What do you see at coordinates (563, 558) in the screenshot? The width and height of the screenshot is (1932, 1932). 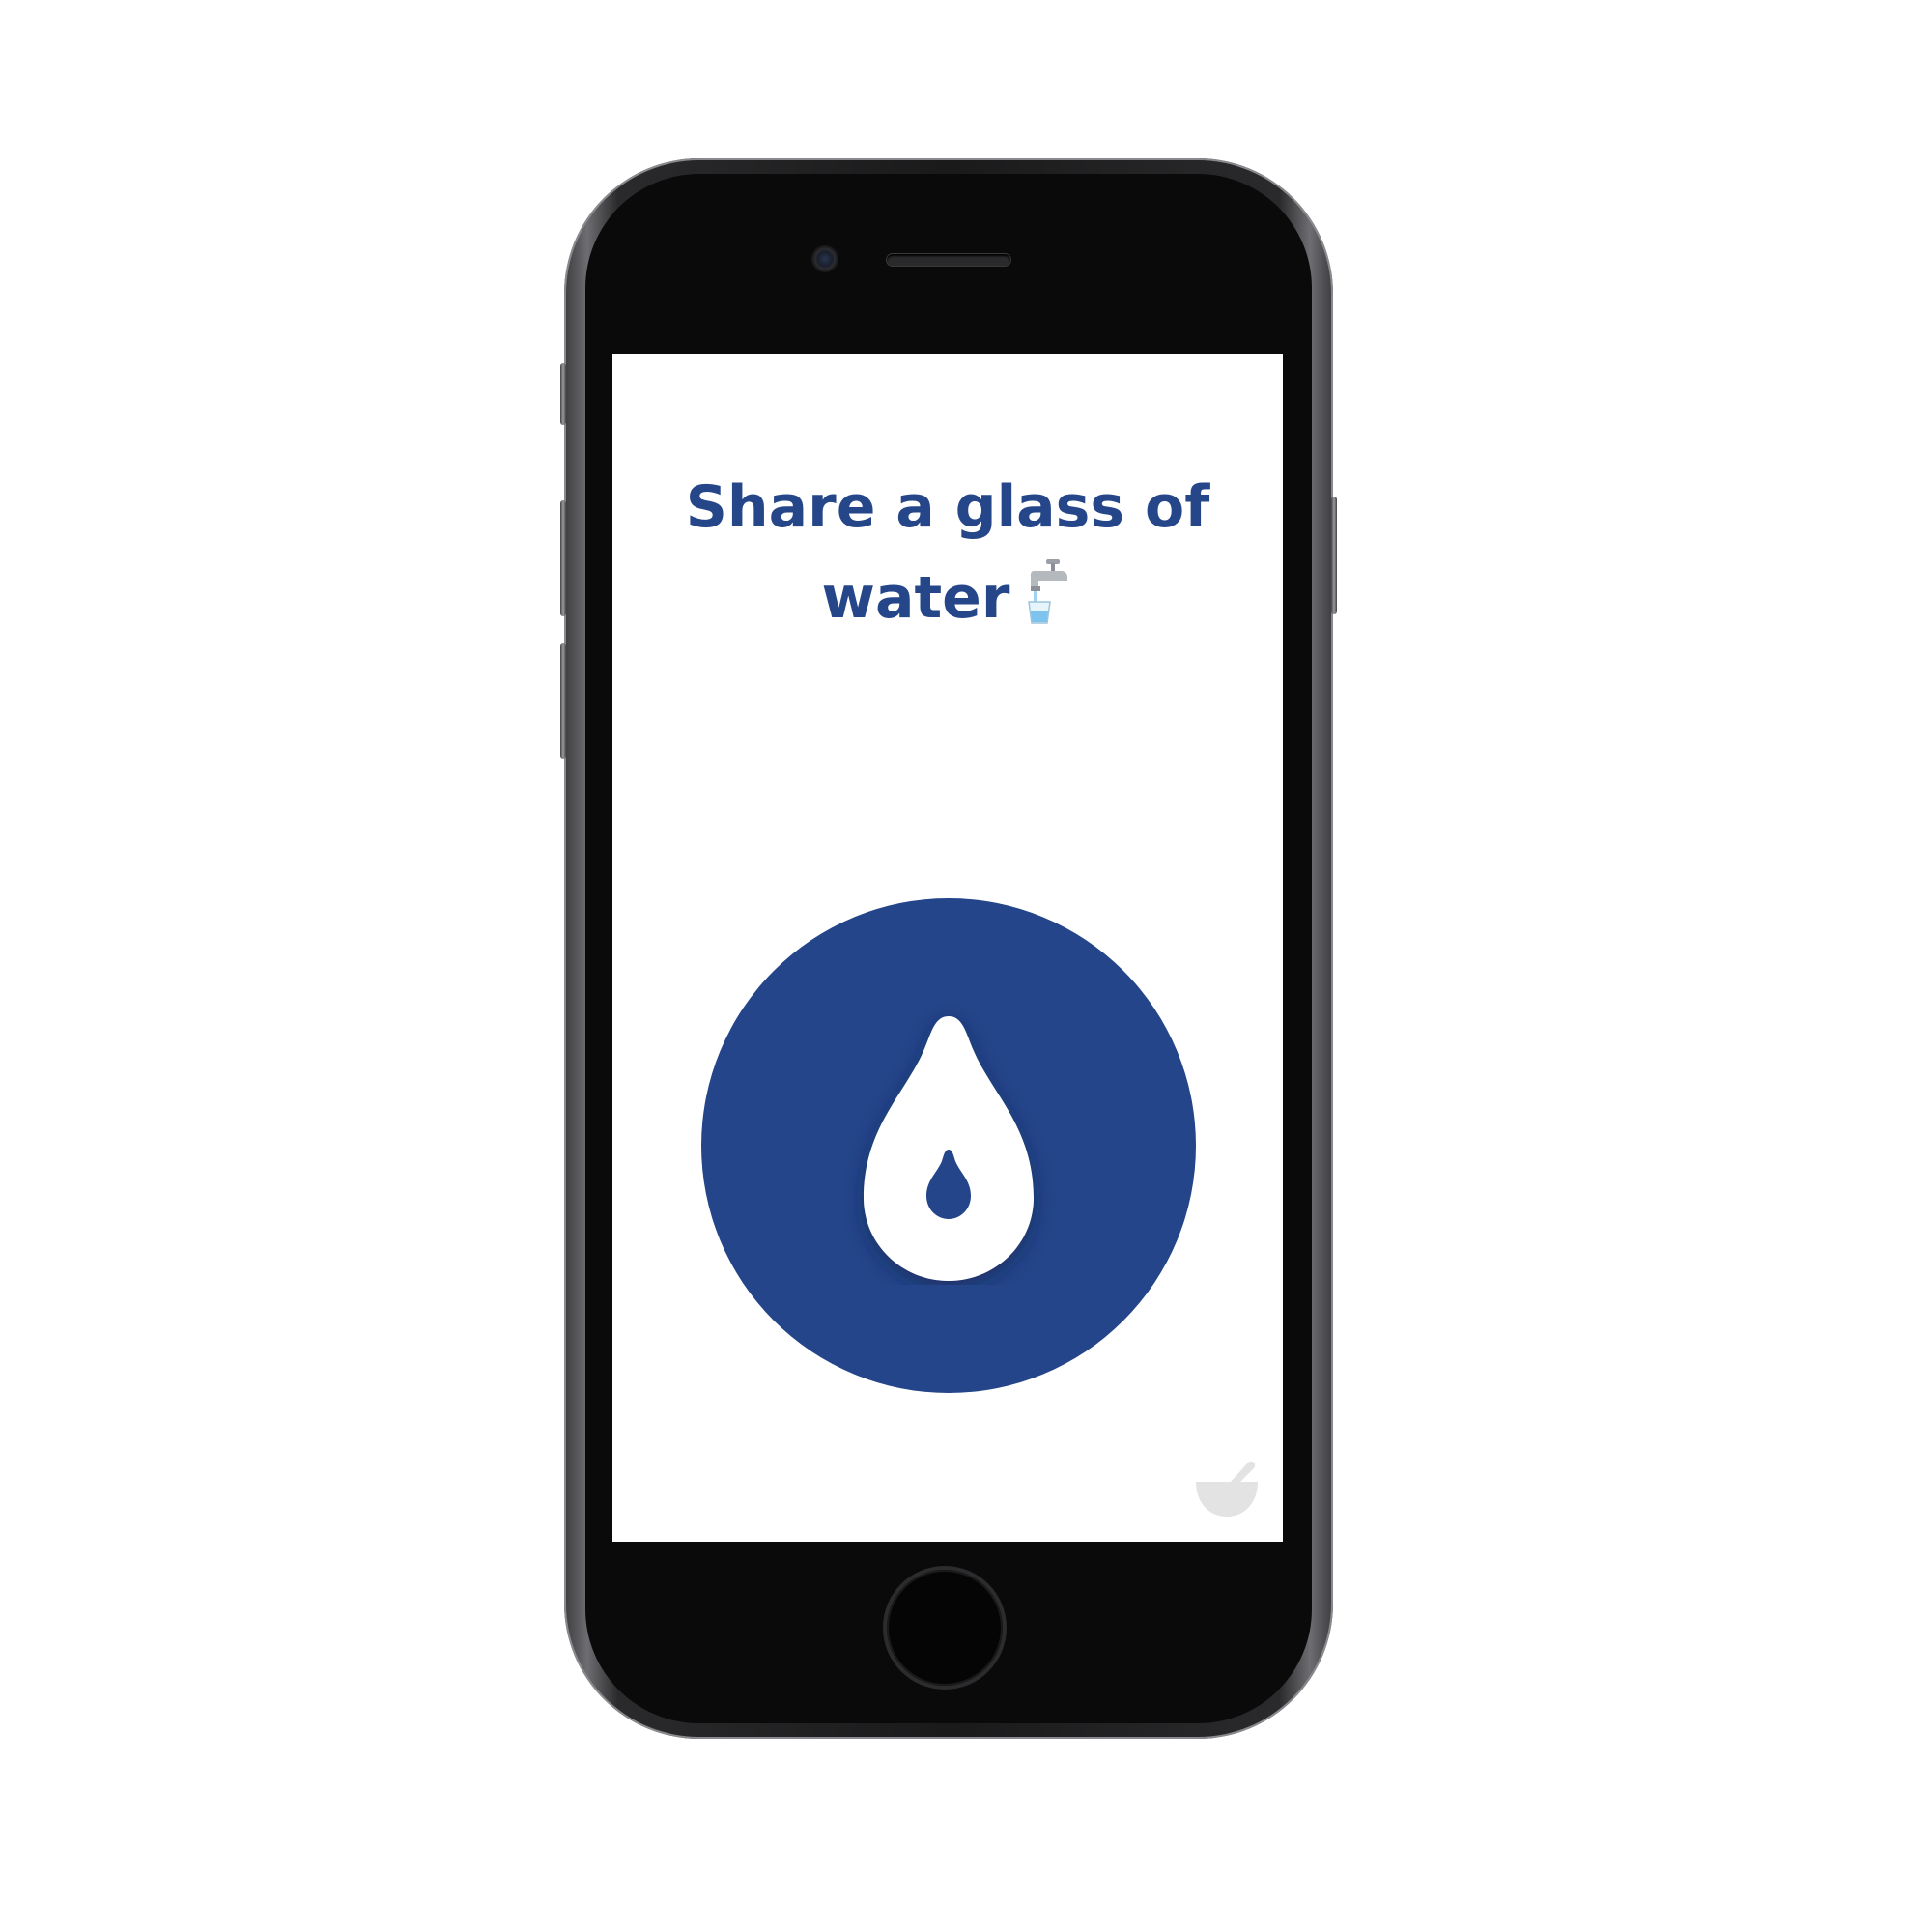 I see `volume-up-button` at bounding box center [563, 558].